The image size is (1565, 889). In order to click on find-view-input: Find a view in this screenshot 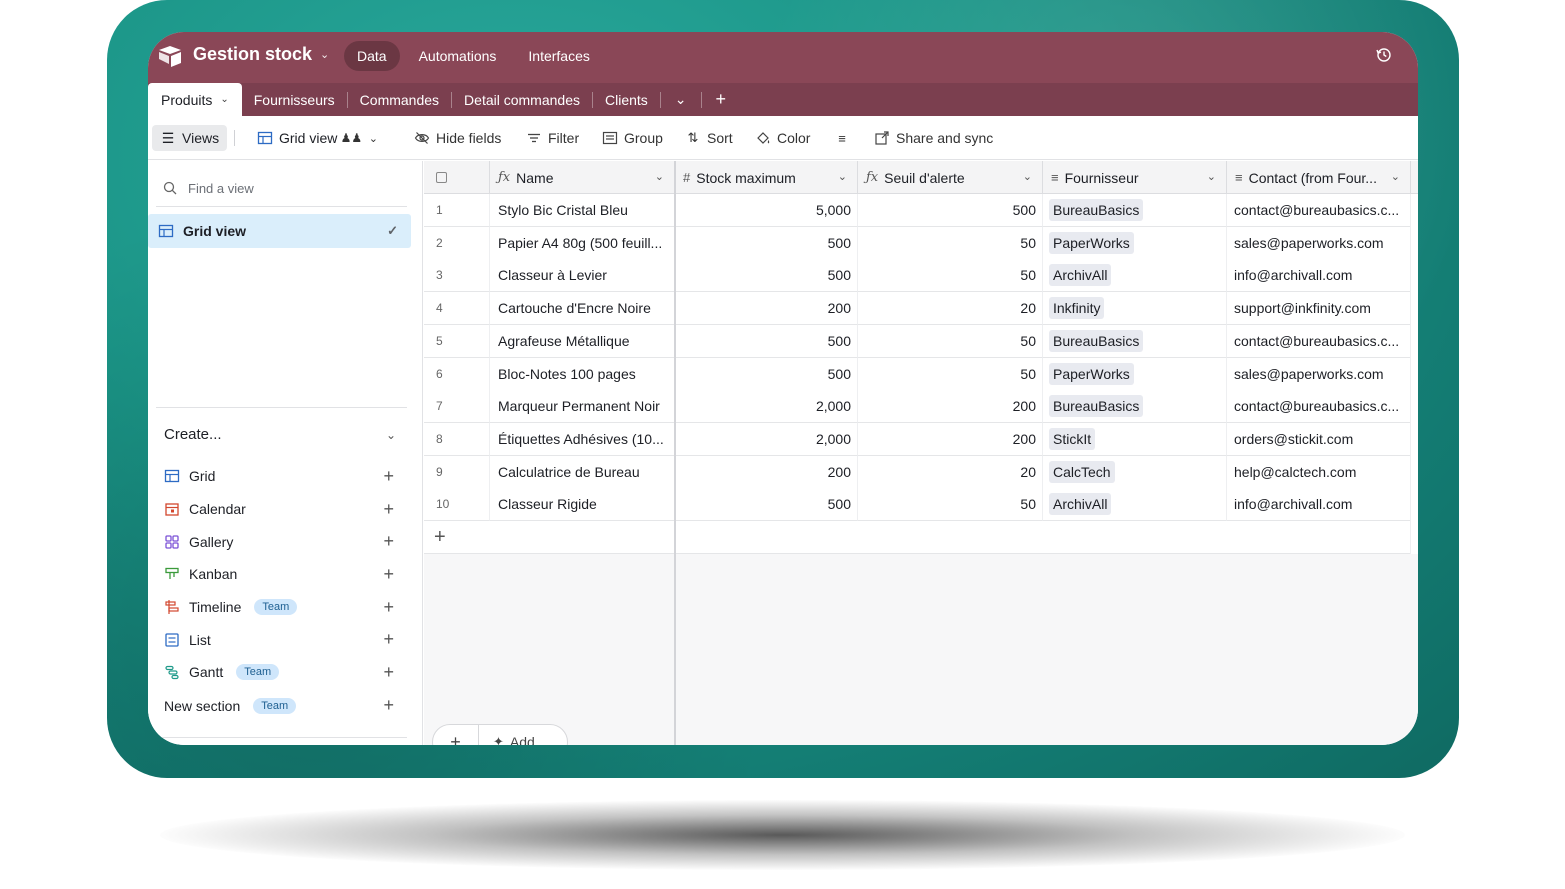, I will do `click(284, 188)`.